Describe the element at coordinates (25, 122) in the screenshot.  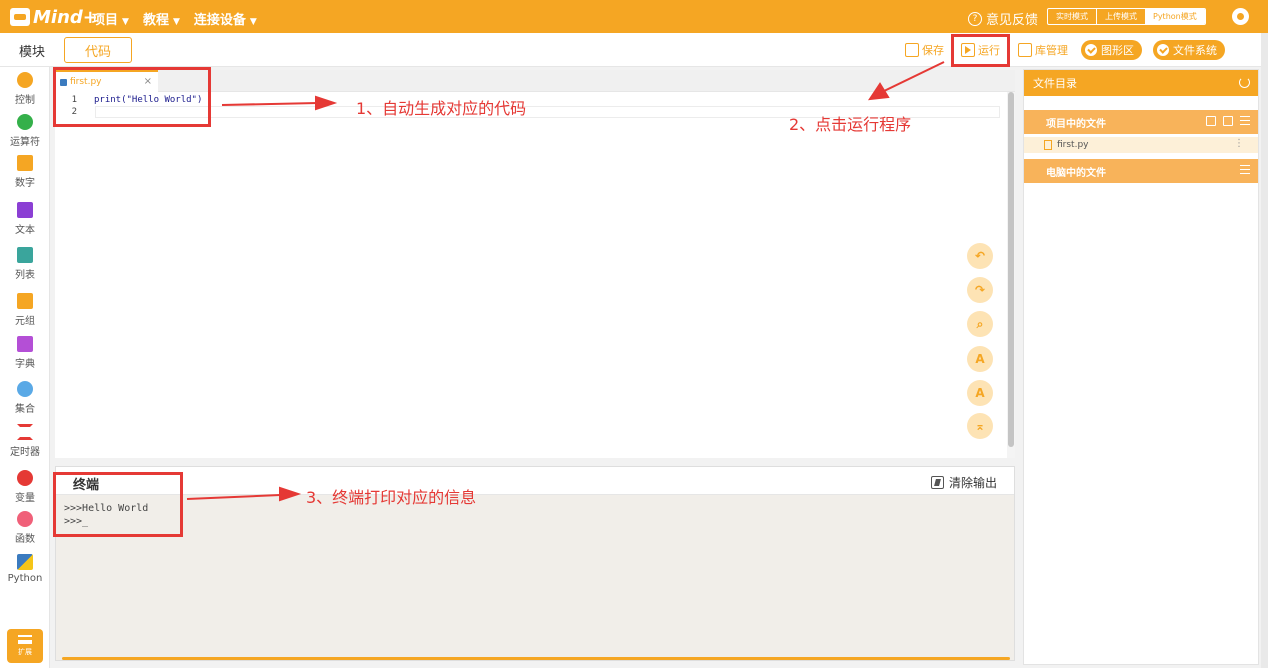
I see `operators-icon` at that location.